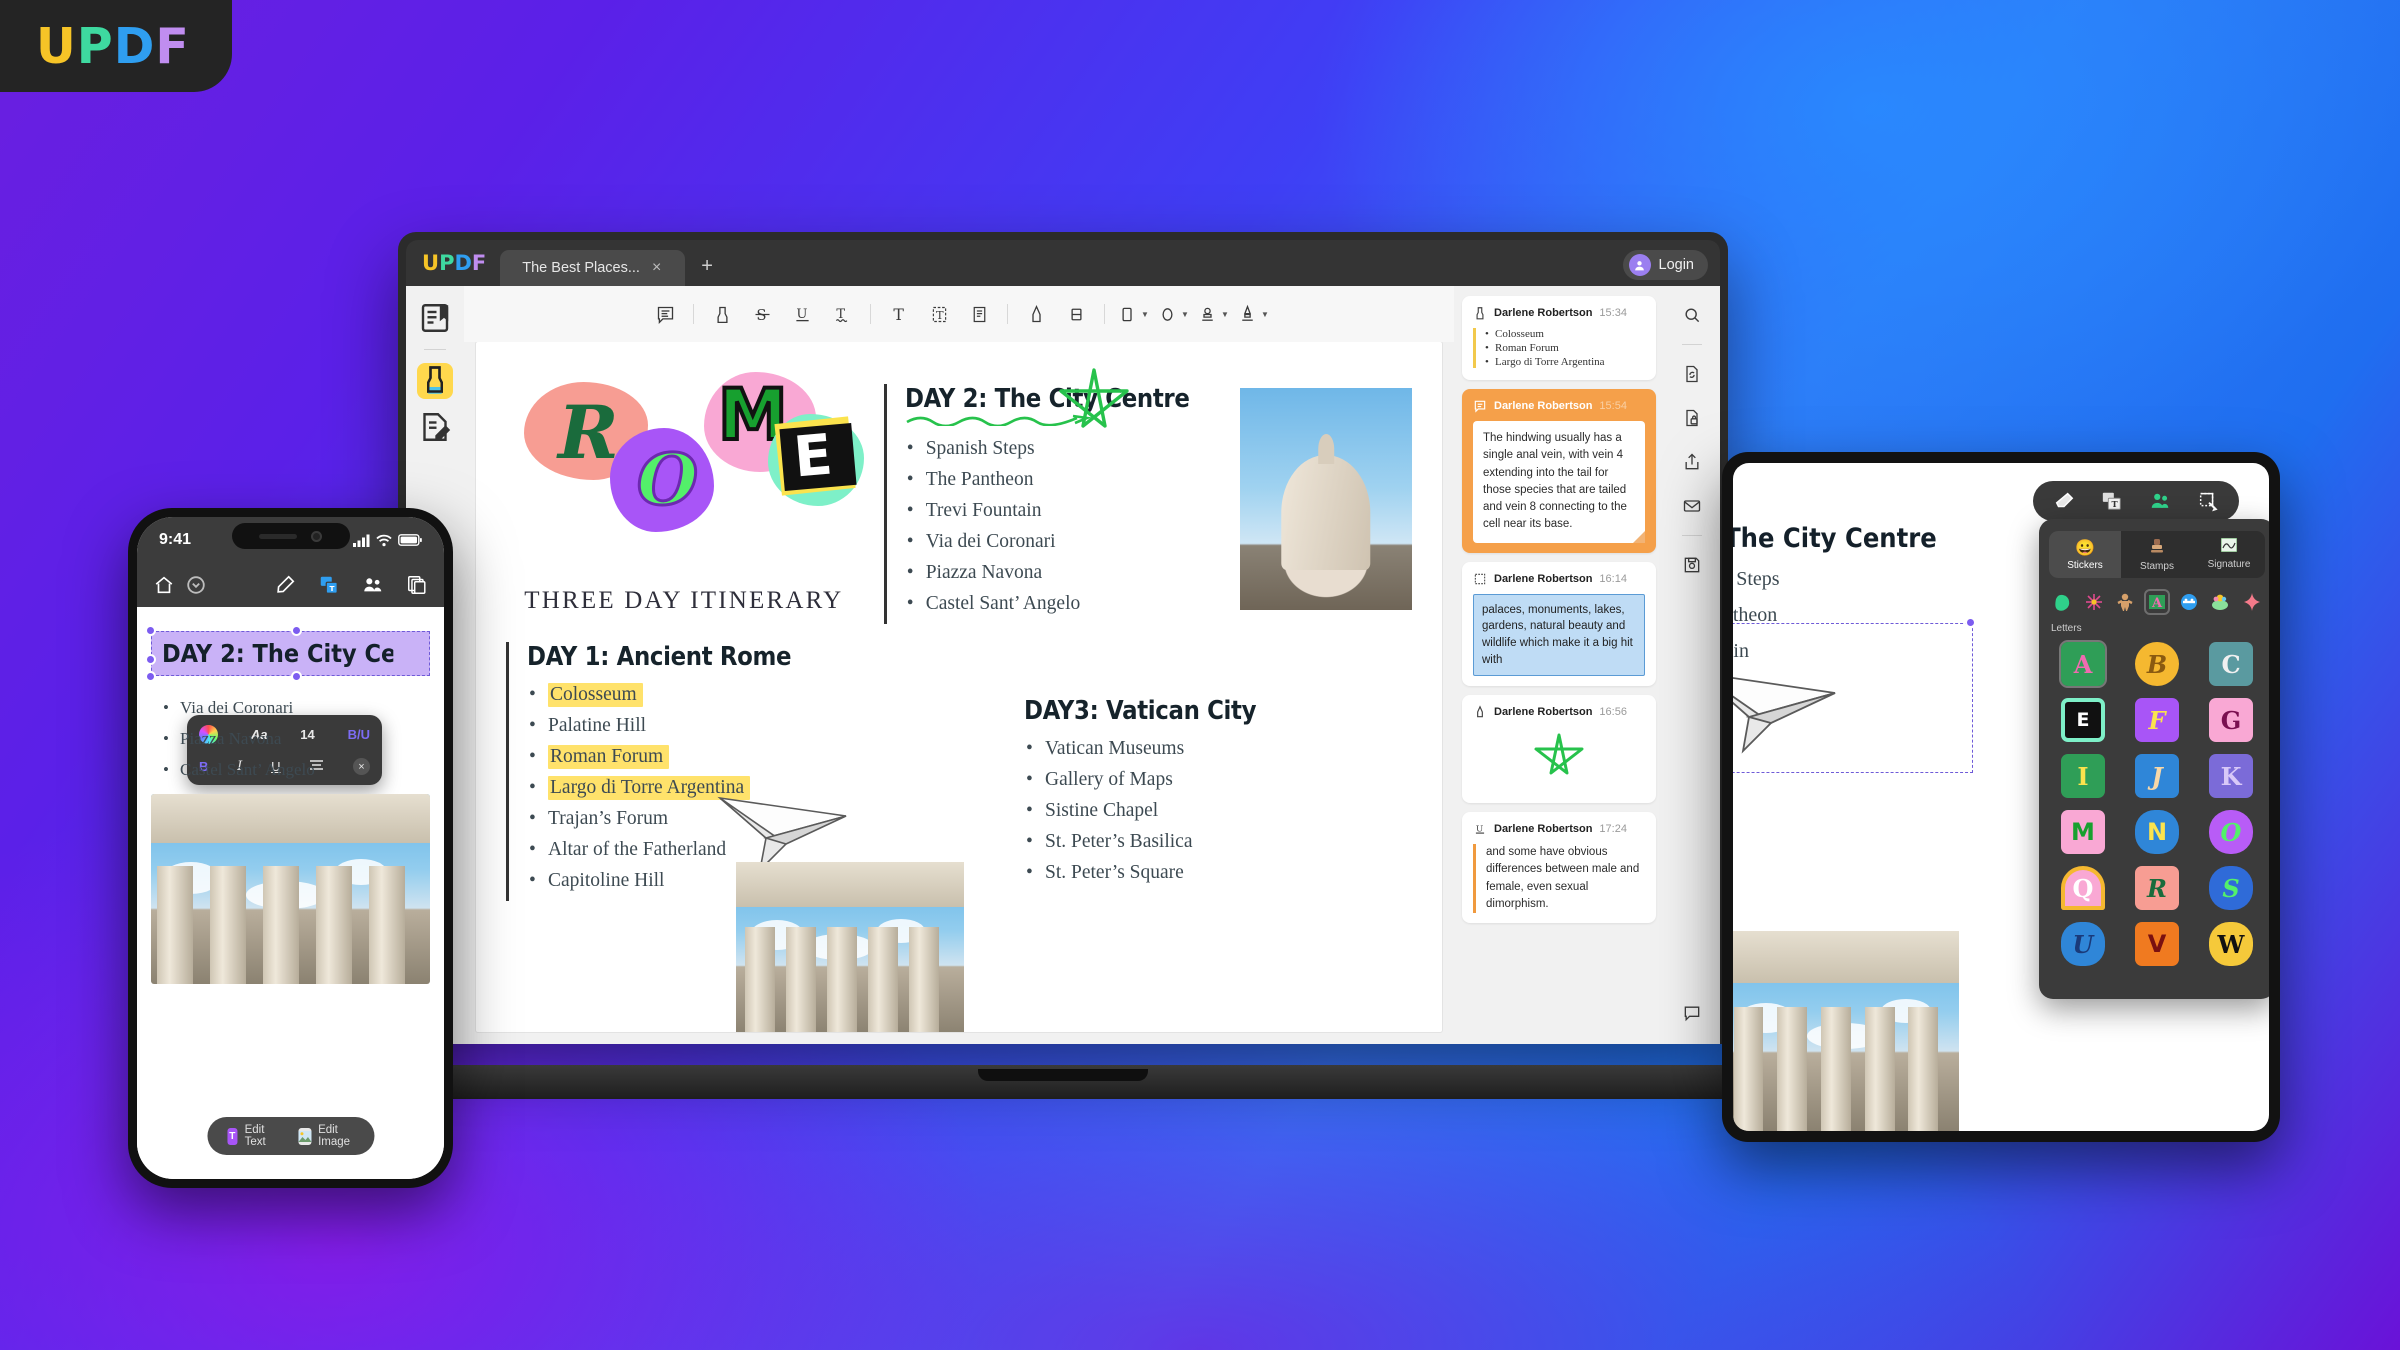 The image size is (2400, 1350). I want to click on convert-file-icon, so click(1692, 374).